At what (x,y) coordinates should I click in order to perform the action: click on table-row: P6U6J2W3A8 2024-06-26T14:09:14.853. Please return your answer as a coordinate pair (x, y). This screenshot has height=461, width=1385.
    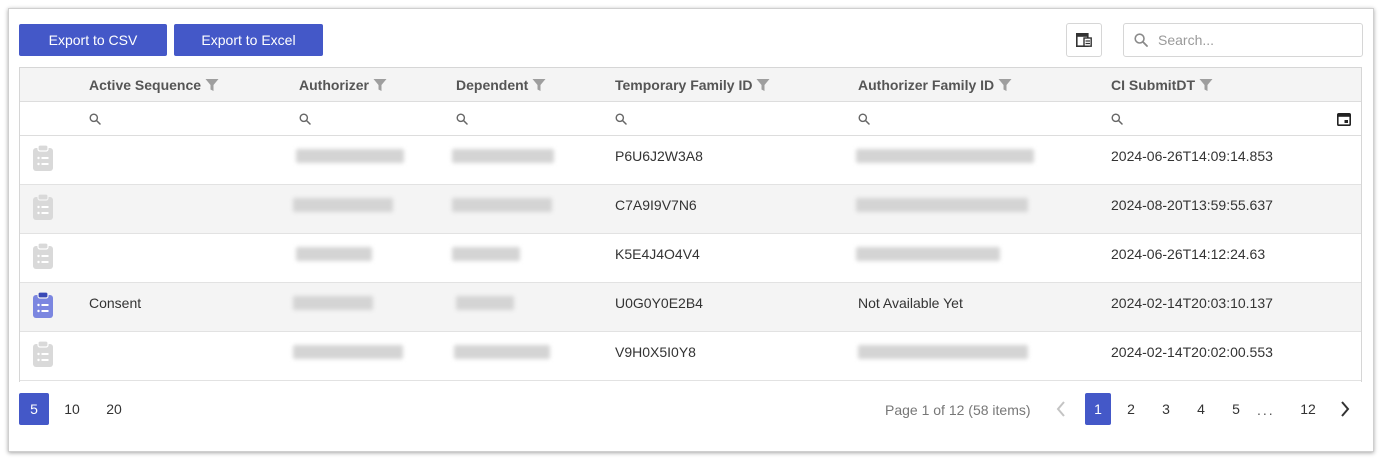
    Looking at the image, I should click on (690, 160).